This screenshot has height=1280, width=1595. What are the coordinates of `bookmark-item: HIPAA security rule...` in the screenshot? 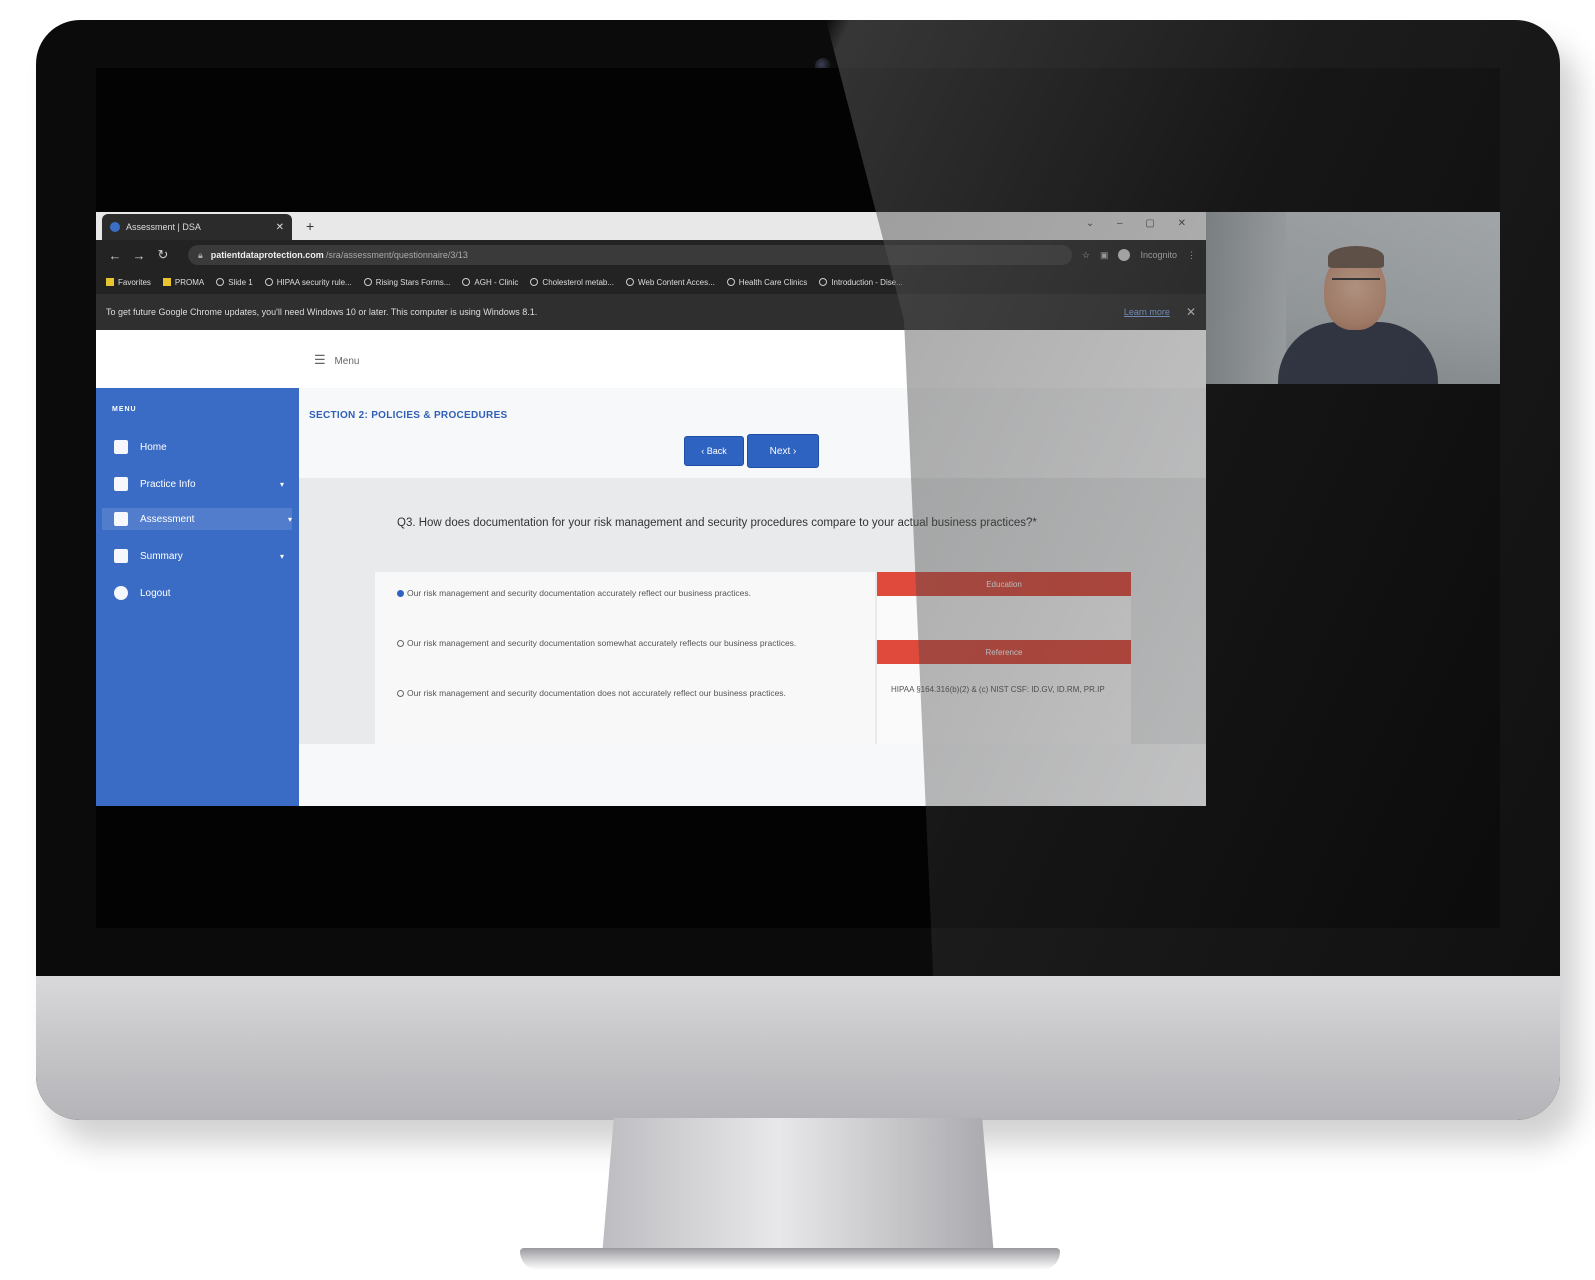 It's located at (308, 282).